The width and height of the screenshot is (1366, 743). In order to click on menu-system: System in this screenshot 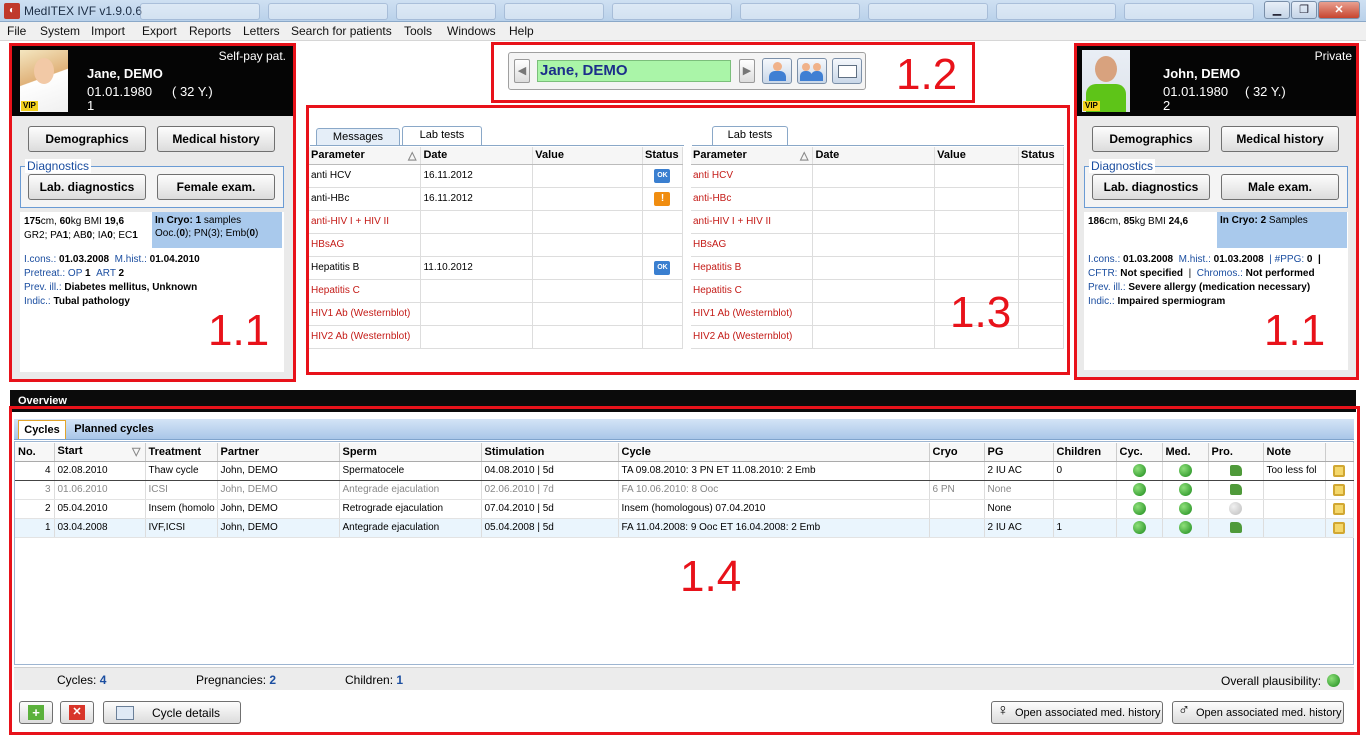, I will do `click(60, 31)`.